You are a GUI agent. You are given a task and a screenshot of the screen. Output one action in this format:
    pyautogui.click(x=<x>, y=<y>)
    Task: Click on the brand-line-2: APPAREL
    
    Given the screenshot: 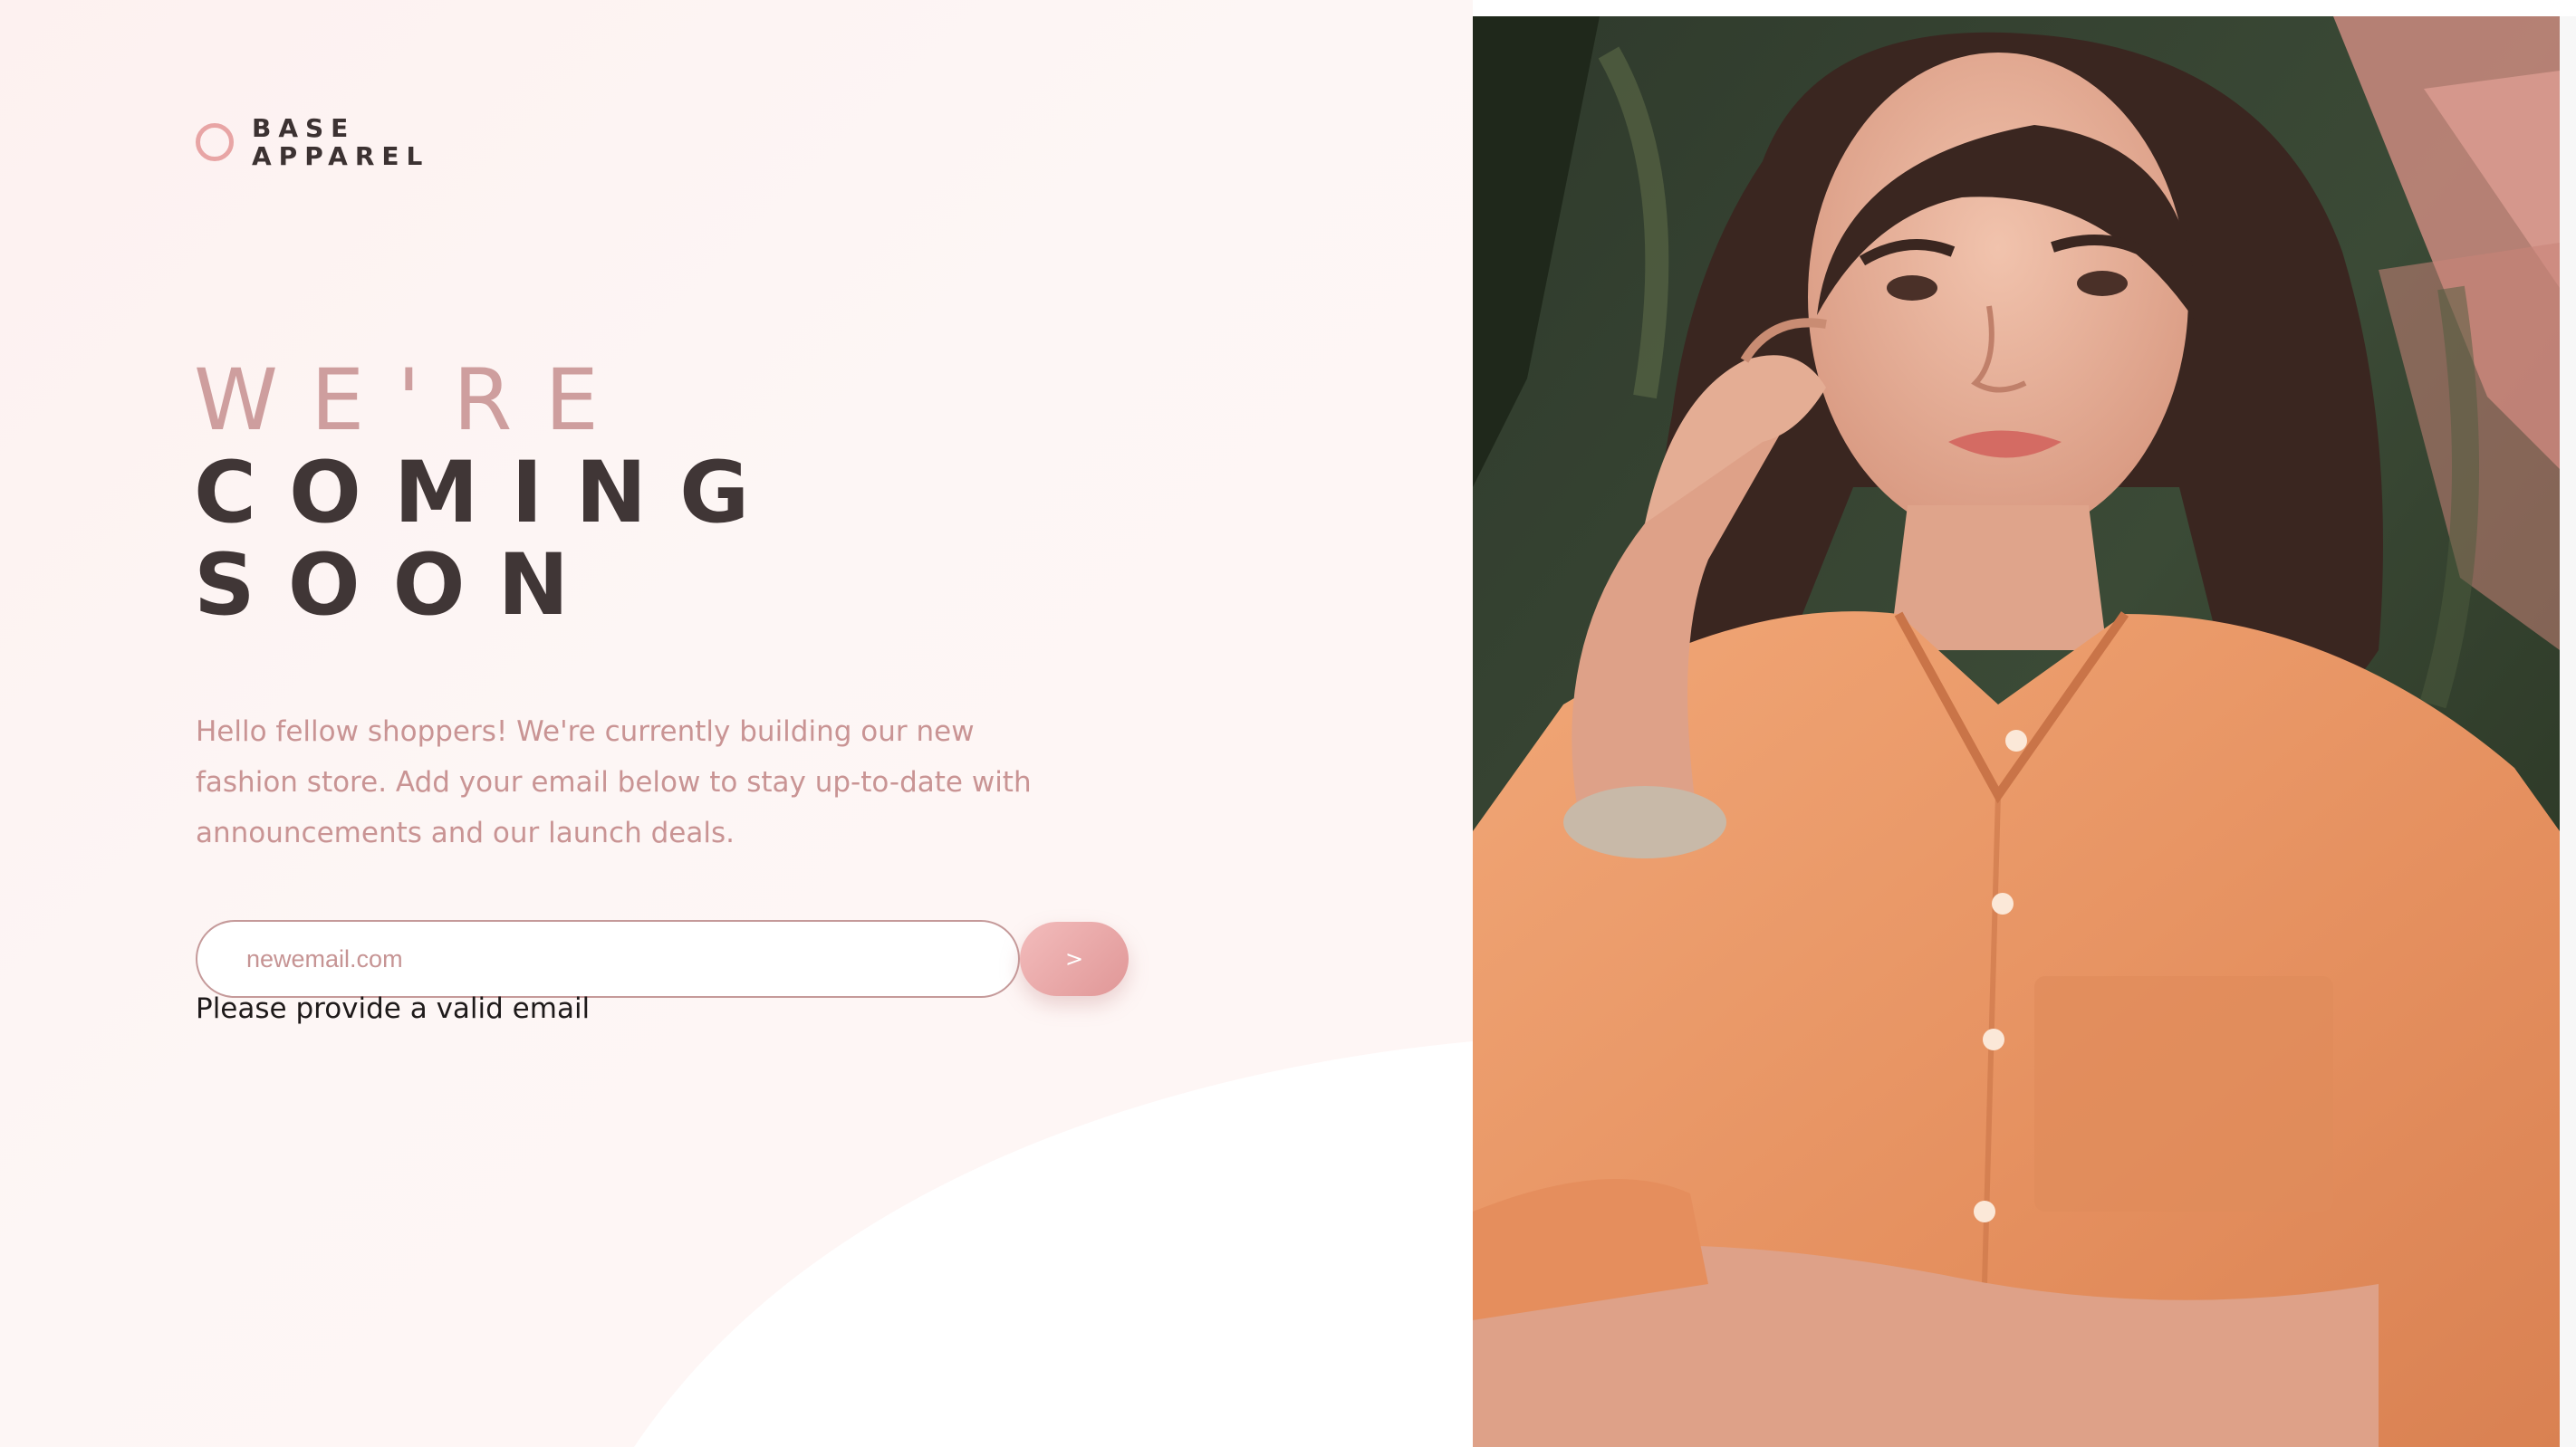 What is the action you would take?
    pyautogui.click(x=341, y=156)
    